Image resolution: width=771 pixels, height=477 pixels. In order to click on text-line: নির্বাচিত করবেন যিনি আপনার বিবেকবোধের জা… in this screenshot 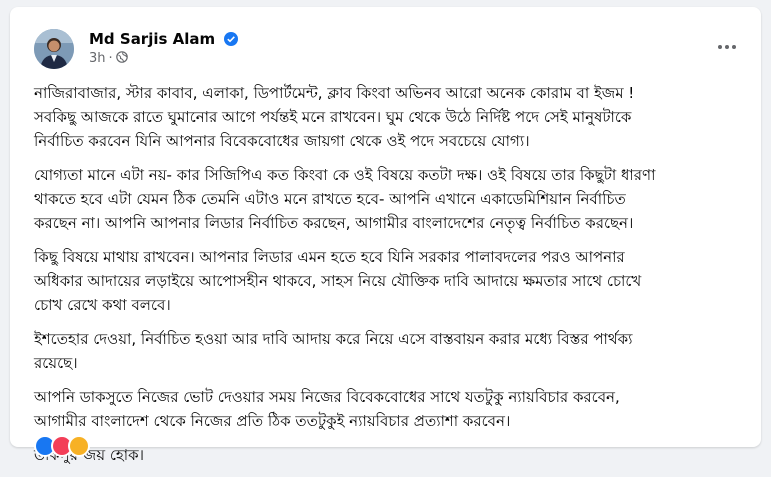, I will do `click(282, 141)`.